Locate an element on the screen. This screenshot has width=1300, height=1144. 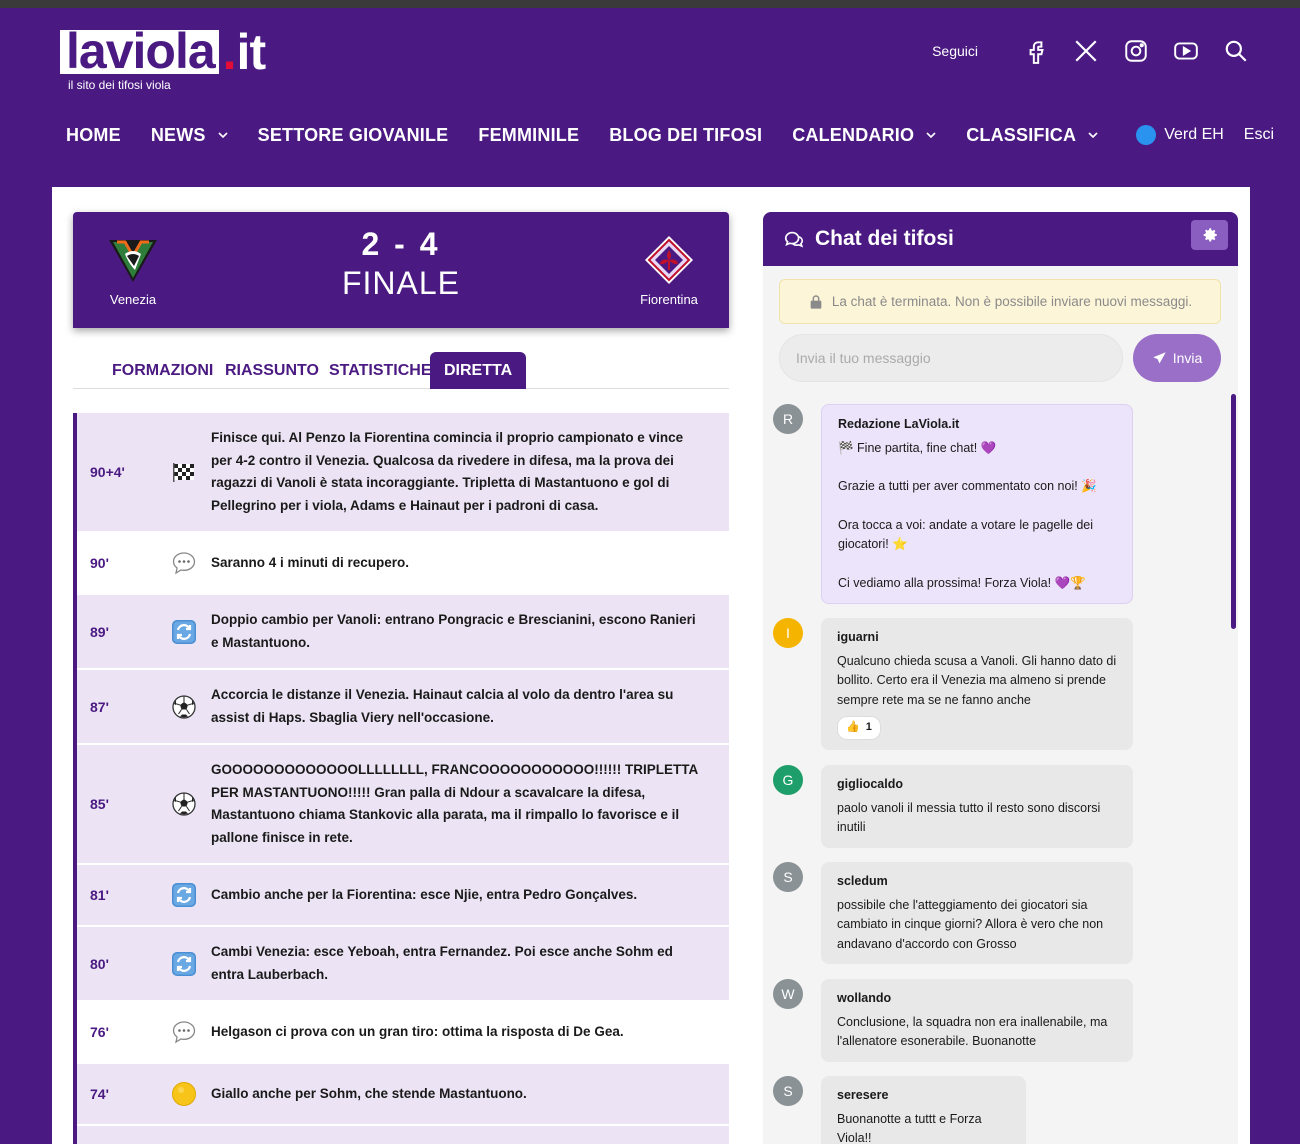
site-tagline: il sito dei tifosi viola is located at coordinates (119, 85).